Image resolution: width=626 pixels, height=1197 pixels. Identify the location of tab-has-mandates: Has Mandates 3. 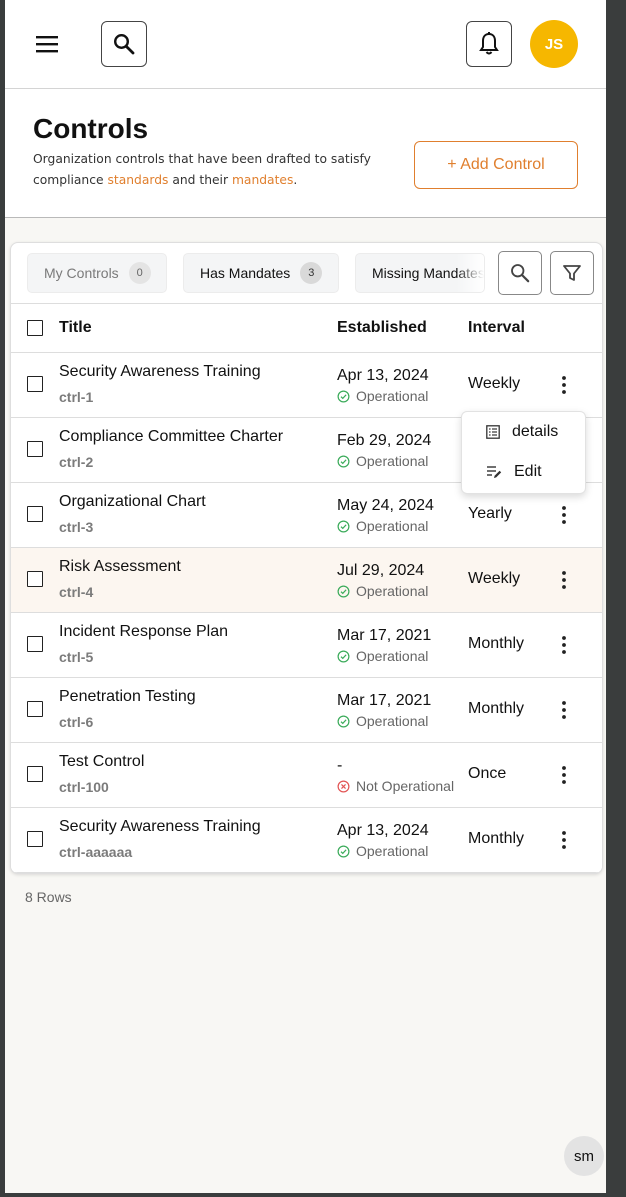
(261, 273).